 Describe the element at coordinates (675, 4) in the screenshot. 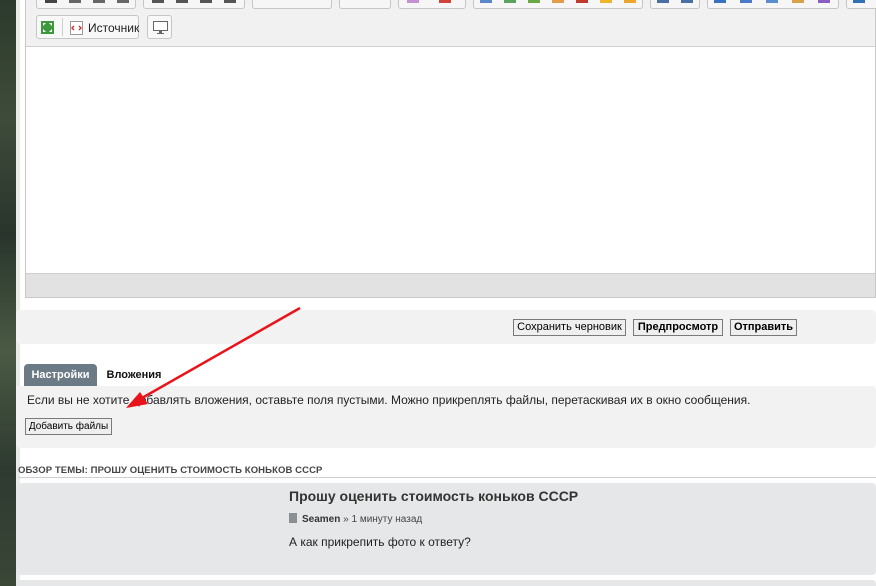

I see `list-group` at that location.